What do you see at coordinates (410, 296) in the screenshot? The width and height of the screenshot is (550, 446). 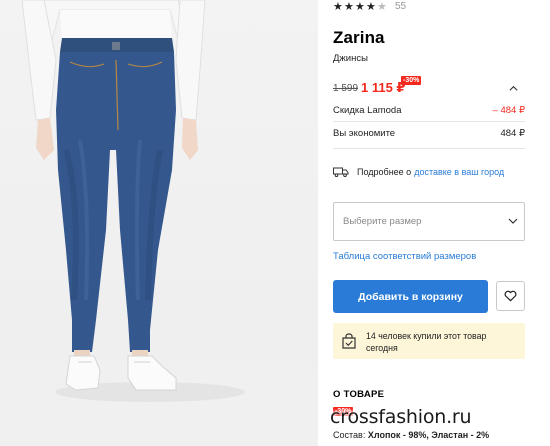 I see `add-to-cart-button: Добавить в корзину` at bounding box center [410, 296].